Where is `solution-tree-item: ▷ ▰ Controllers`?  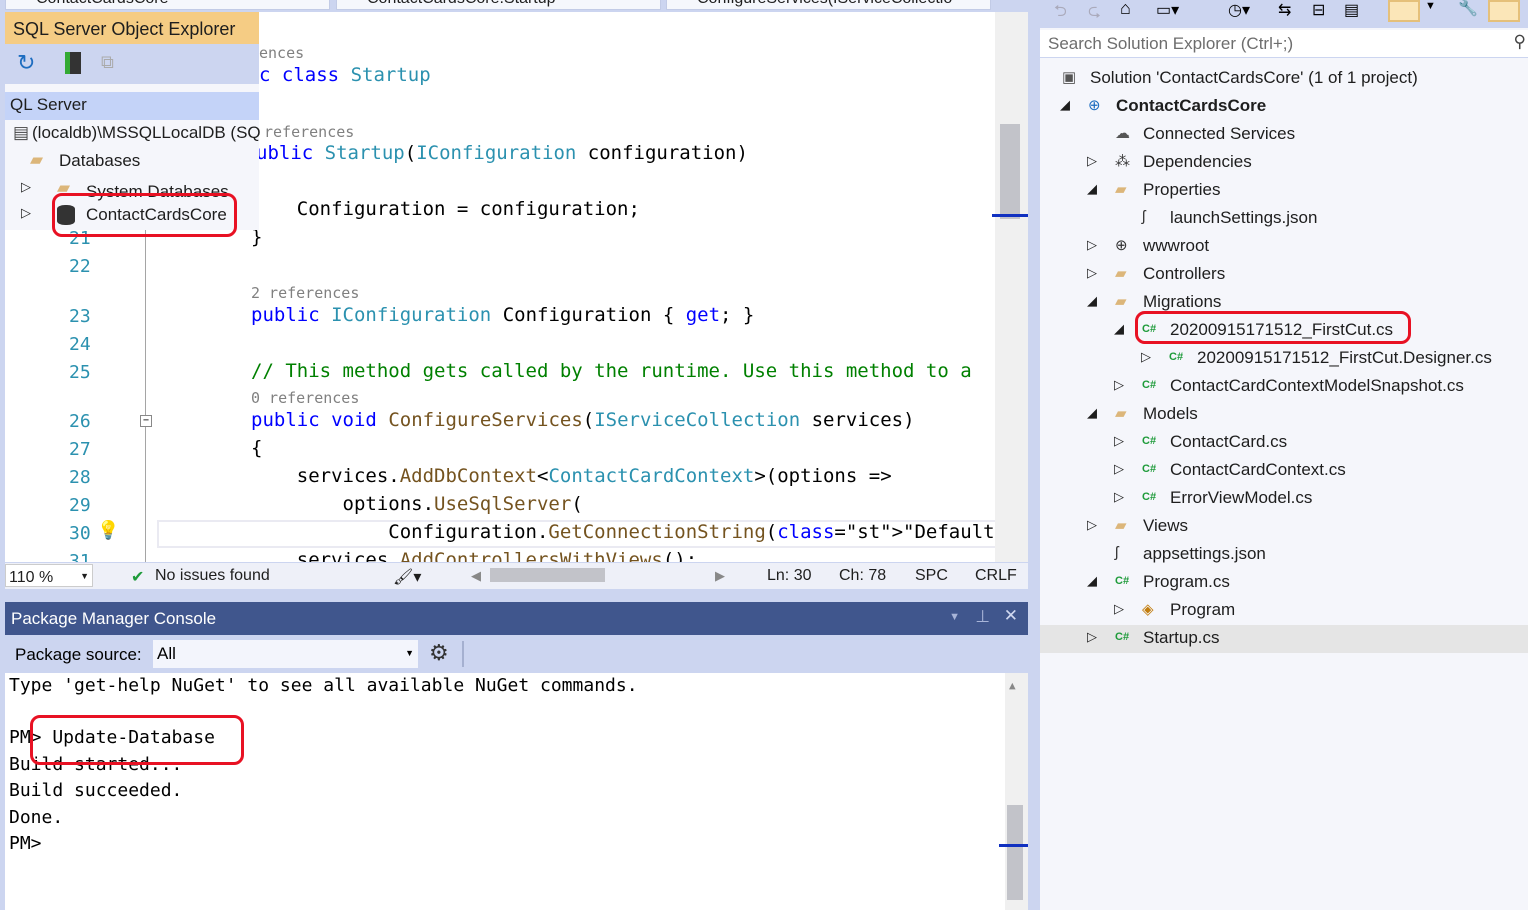
solution-tree-item: ▷ ▰ Controllers is located at coordinates (1284, 275).